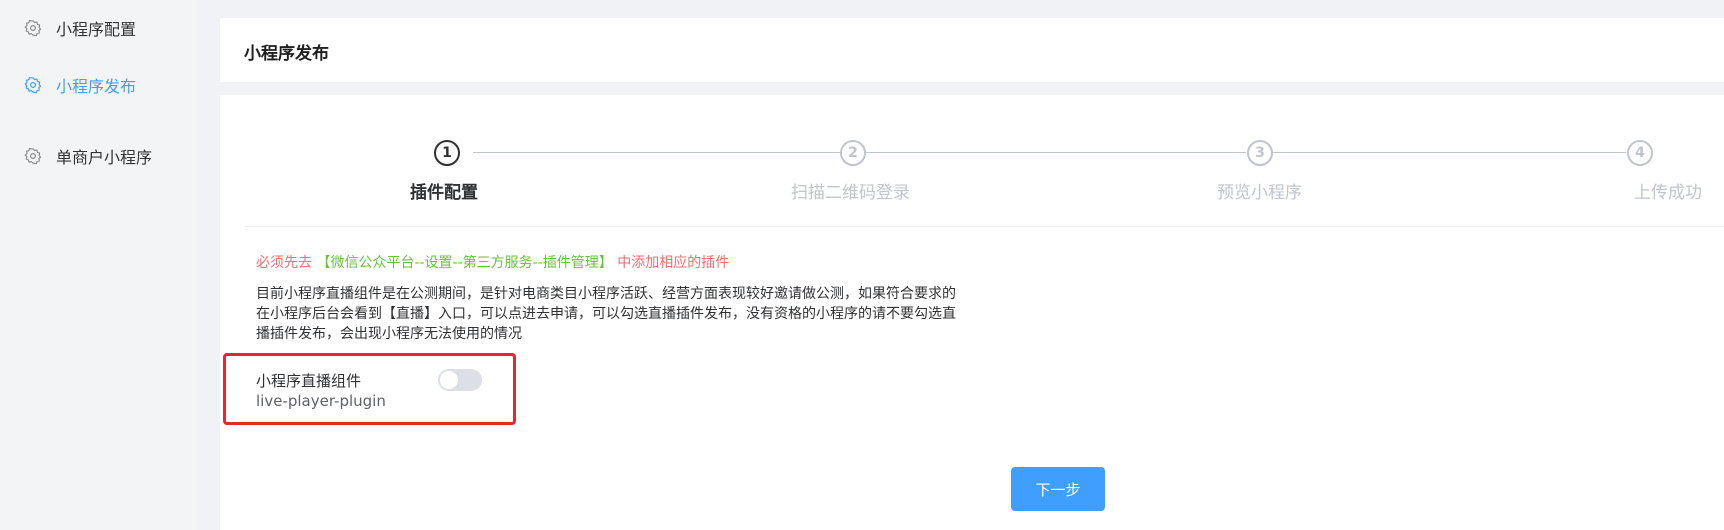 The width and height of the screenshot is (1724, 530). Describe the element at coordinates (99, 265) in the screenshot. I see `sidebar: 小程序配置 小程序发布 单商户小程序` at that location.